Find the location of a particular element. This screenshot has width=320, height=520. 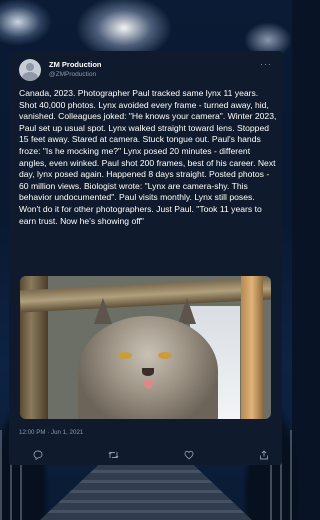

retweet-icon is located at coordinates (113, 455).